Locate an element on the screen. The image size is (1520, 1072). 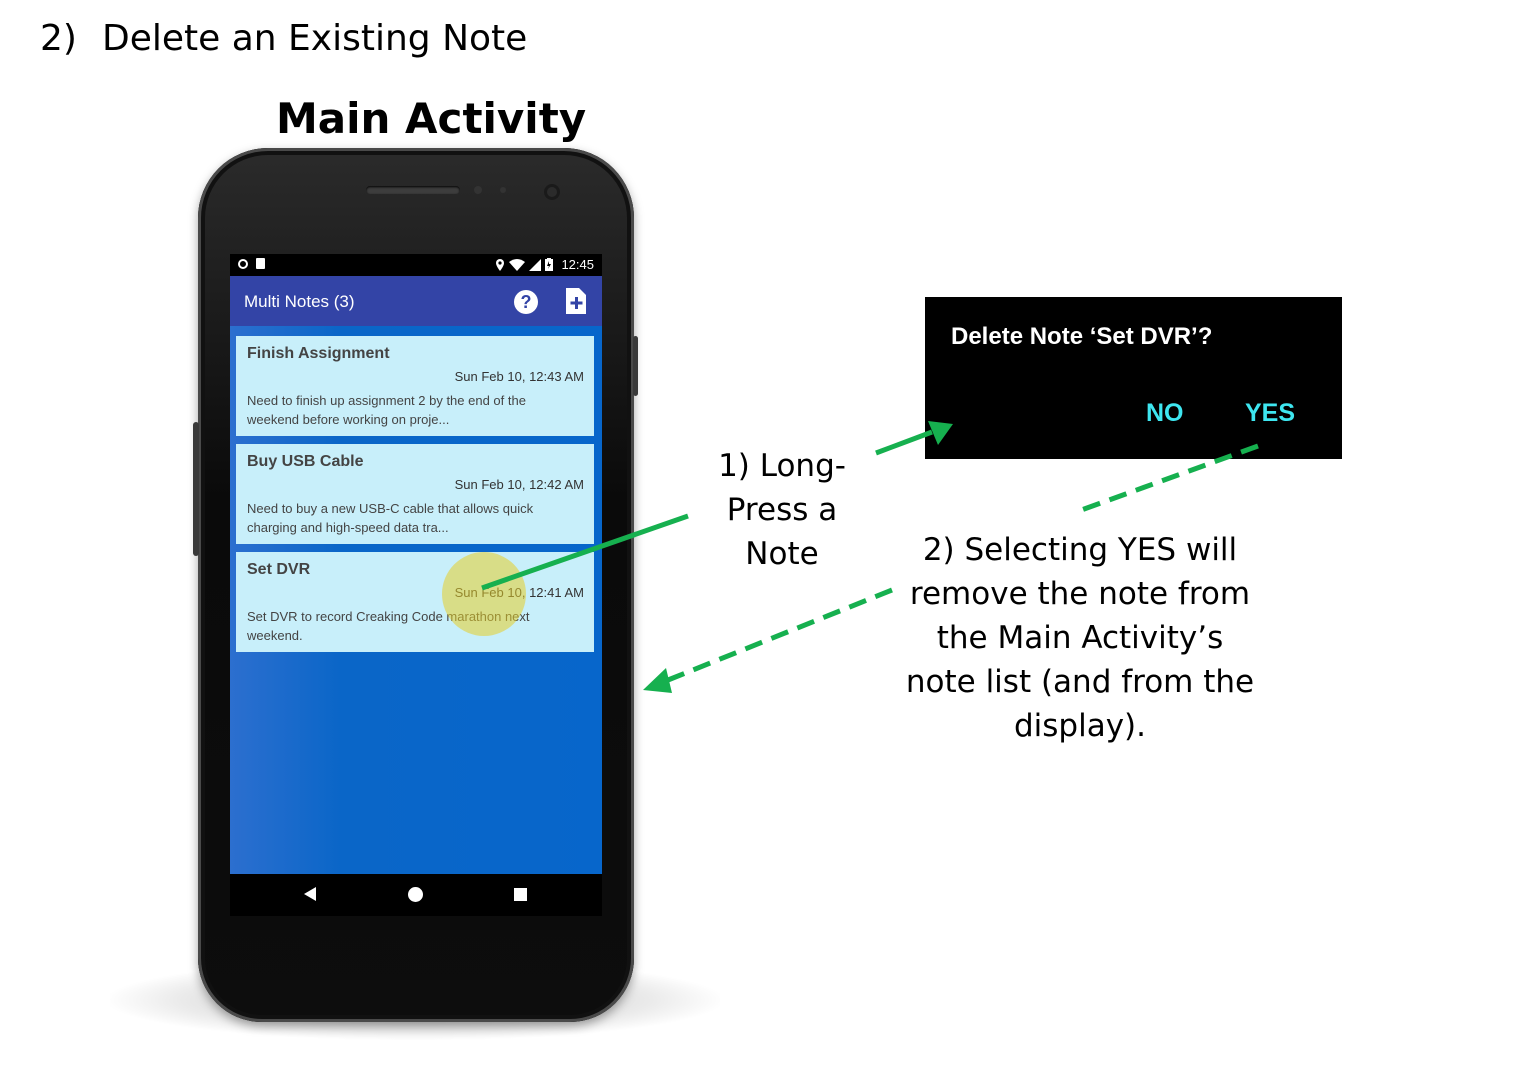
touch-pointer-line is located at coordinates (585, 552).